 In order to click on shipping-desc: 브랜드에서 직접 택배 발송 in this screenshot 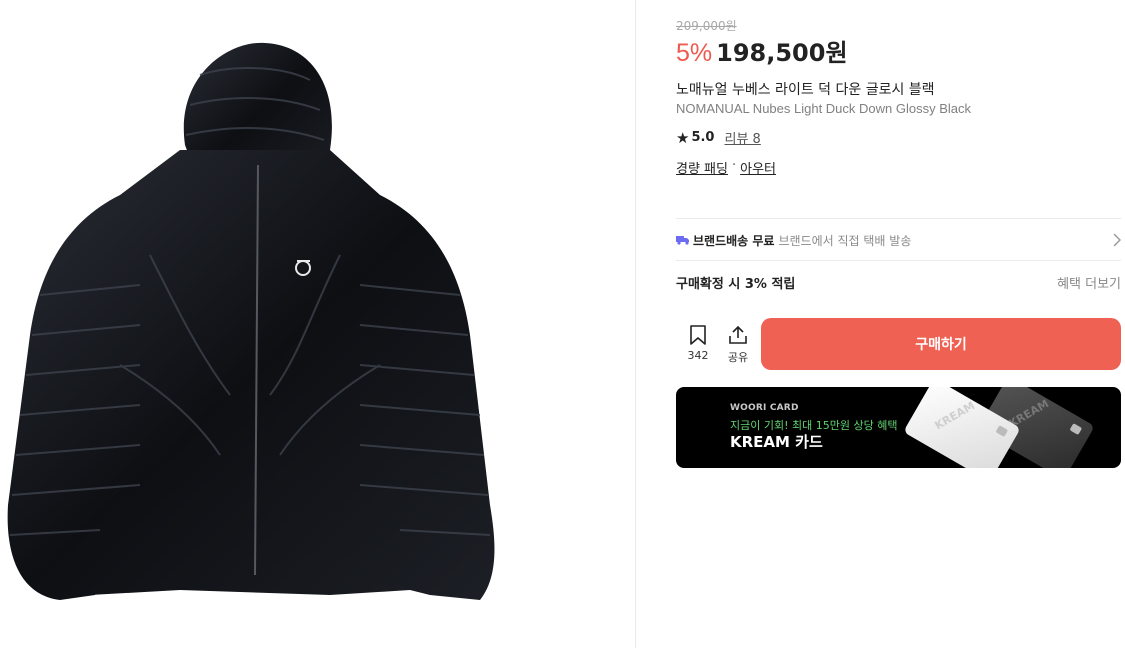, I will do `click(845, 240)`.